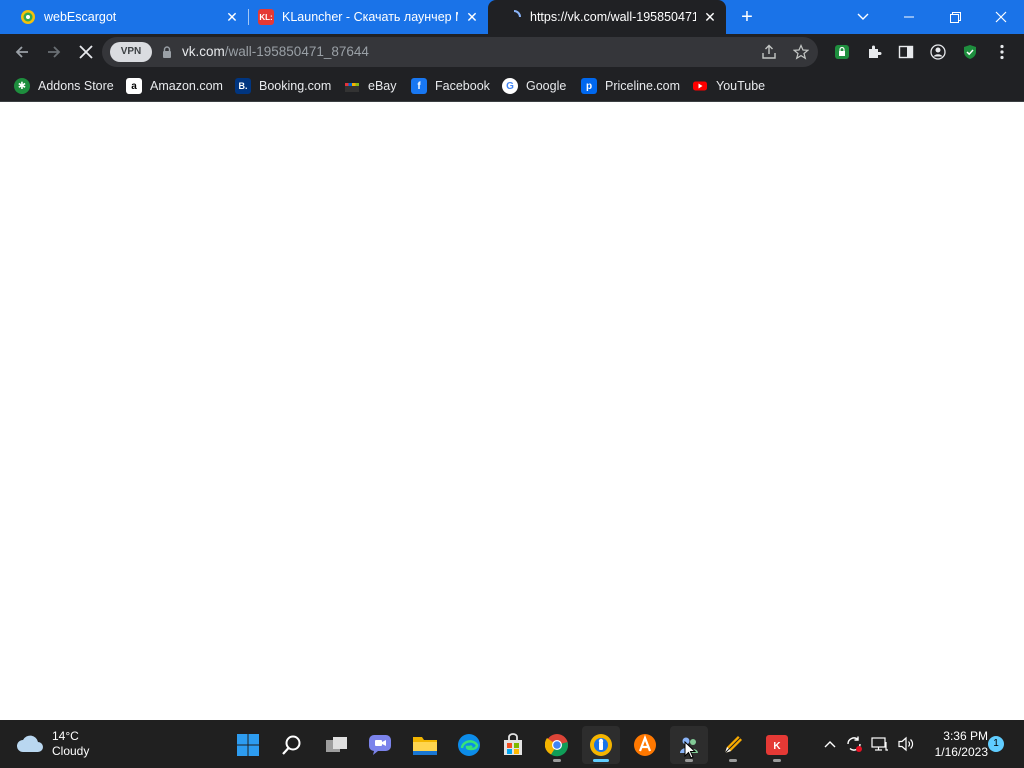  Describe the element at coordinates (1002, 52) in the screenshot. I see `menu-kebab-icon` at that location.